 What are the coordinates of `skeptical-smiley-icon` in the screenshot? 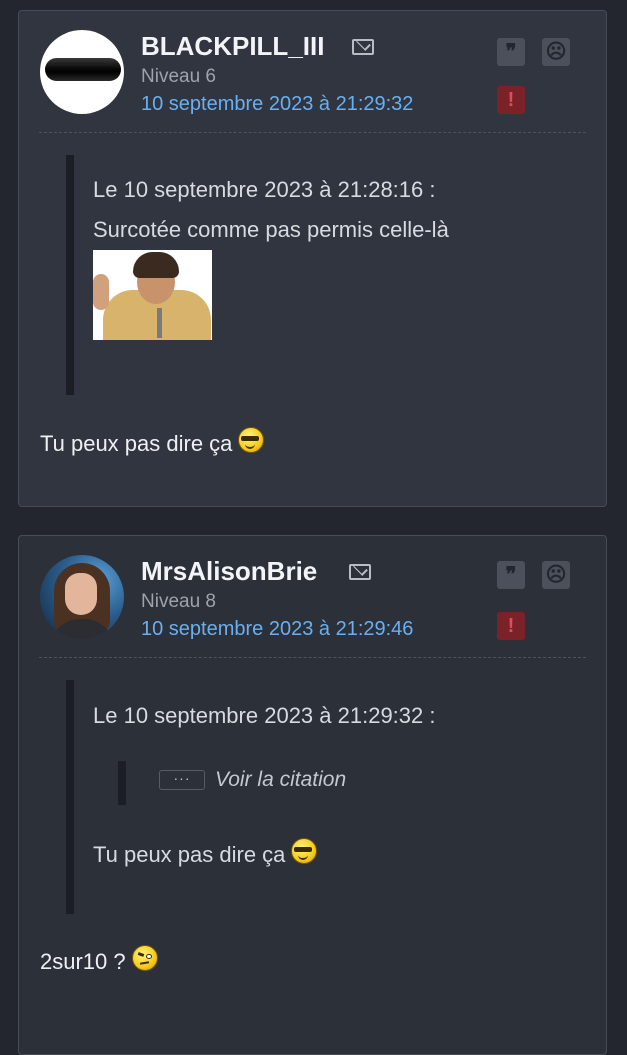 It's located at (144, 958).